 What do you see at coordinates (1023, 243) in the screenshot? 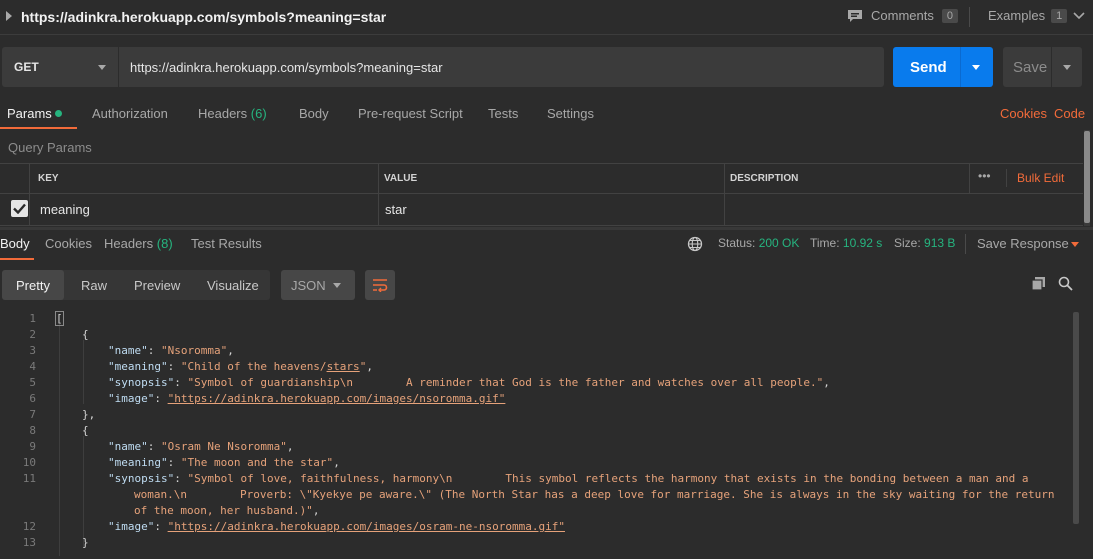
I see `save-response-button: Save Response` at bounding box center [1023, 243].